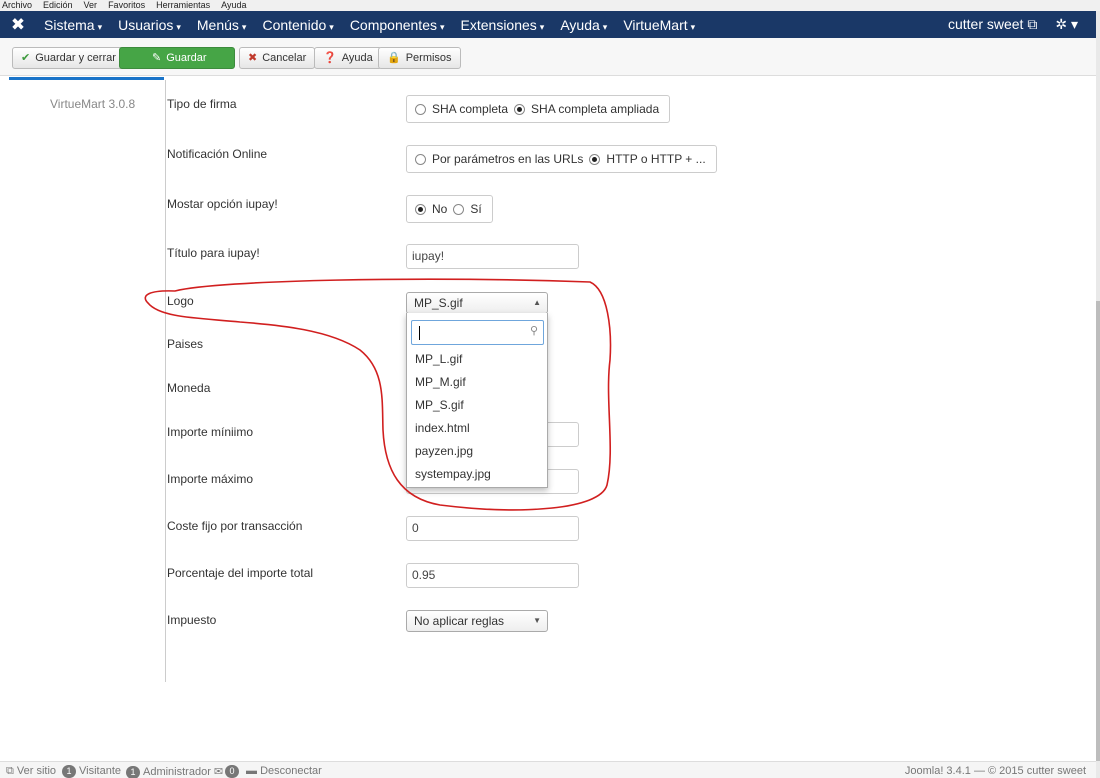 This screenshot has width=1100, height=778. I want to click on radio-sha-completa-label: SHA completa, so click(470, 109).